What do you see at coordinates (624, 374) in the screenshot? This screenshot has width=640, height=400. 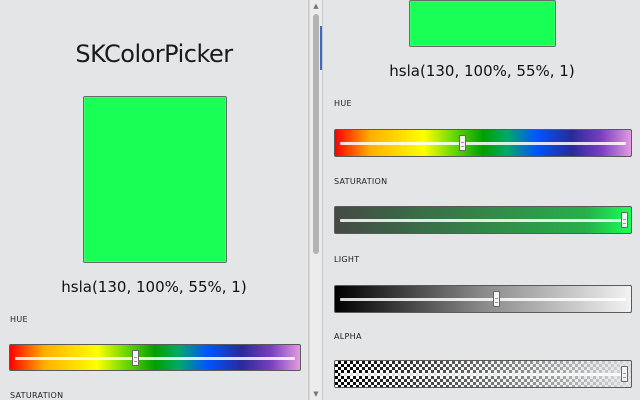 I see `alpha-slider-handle` at bounding box center [624, 374].